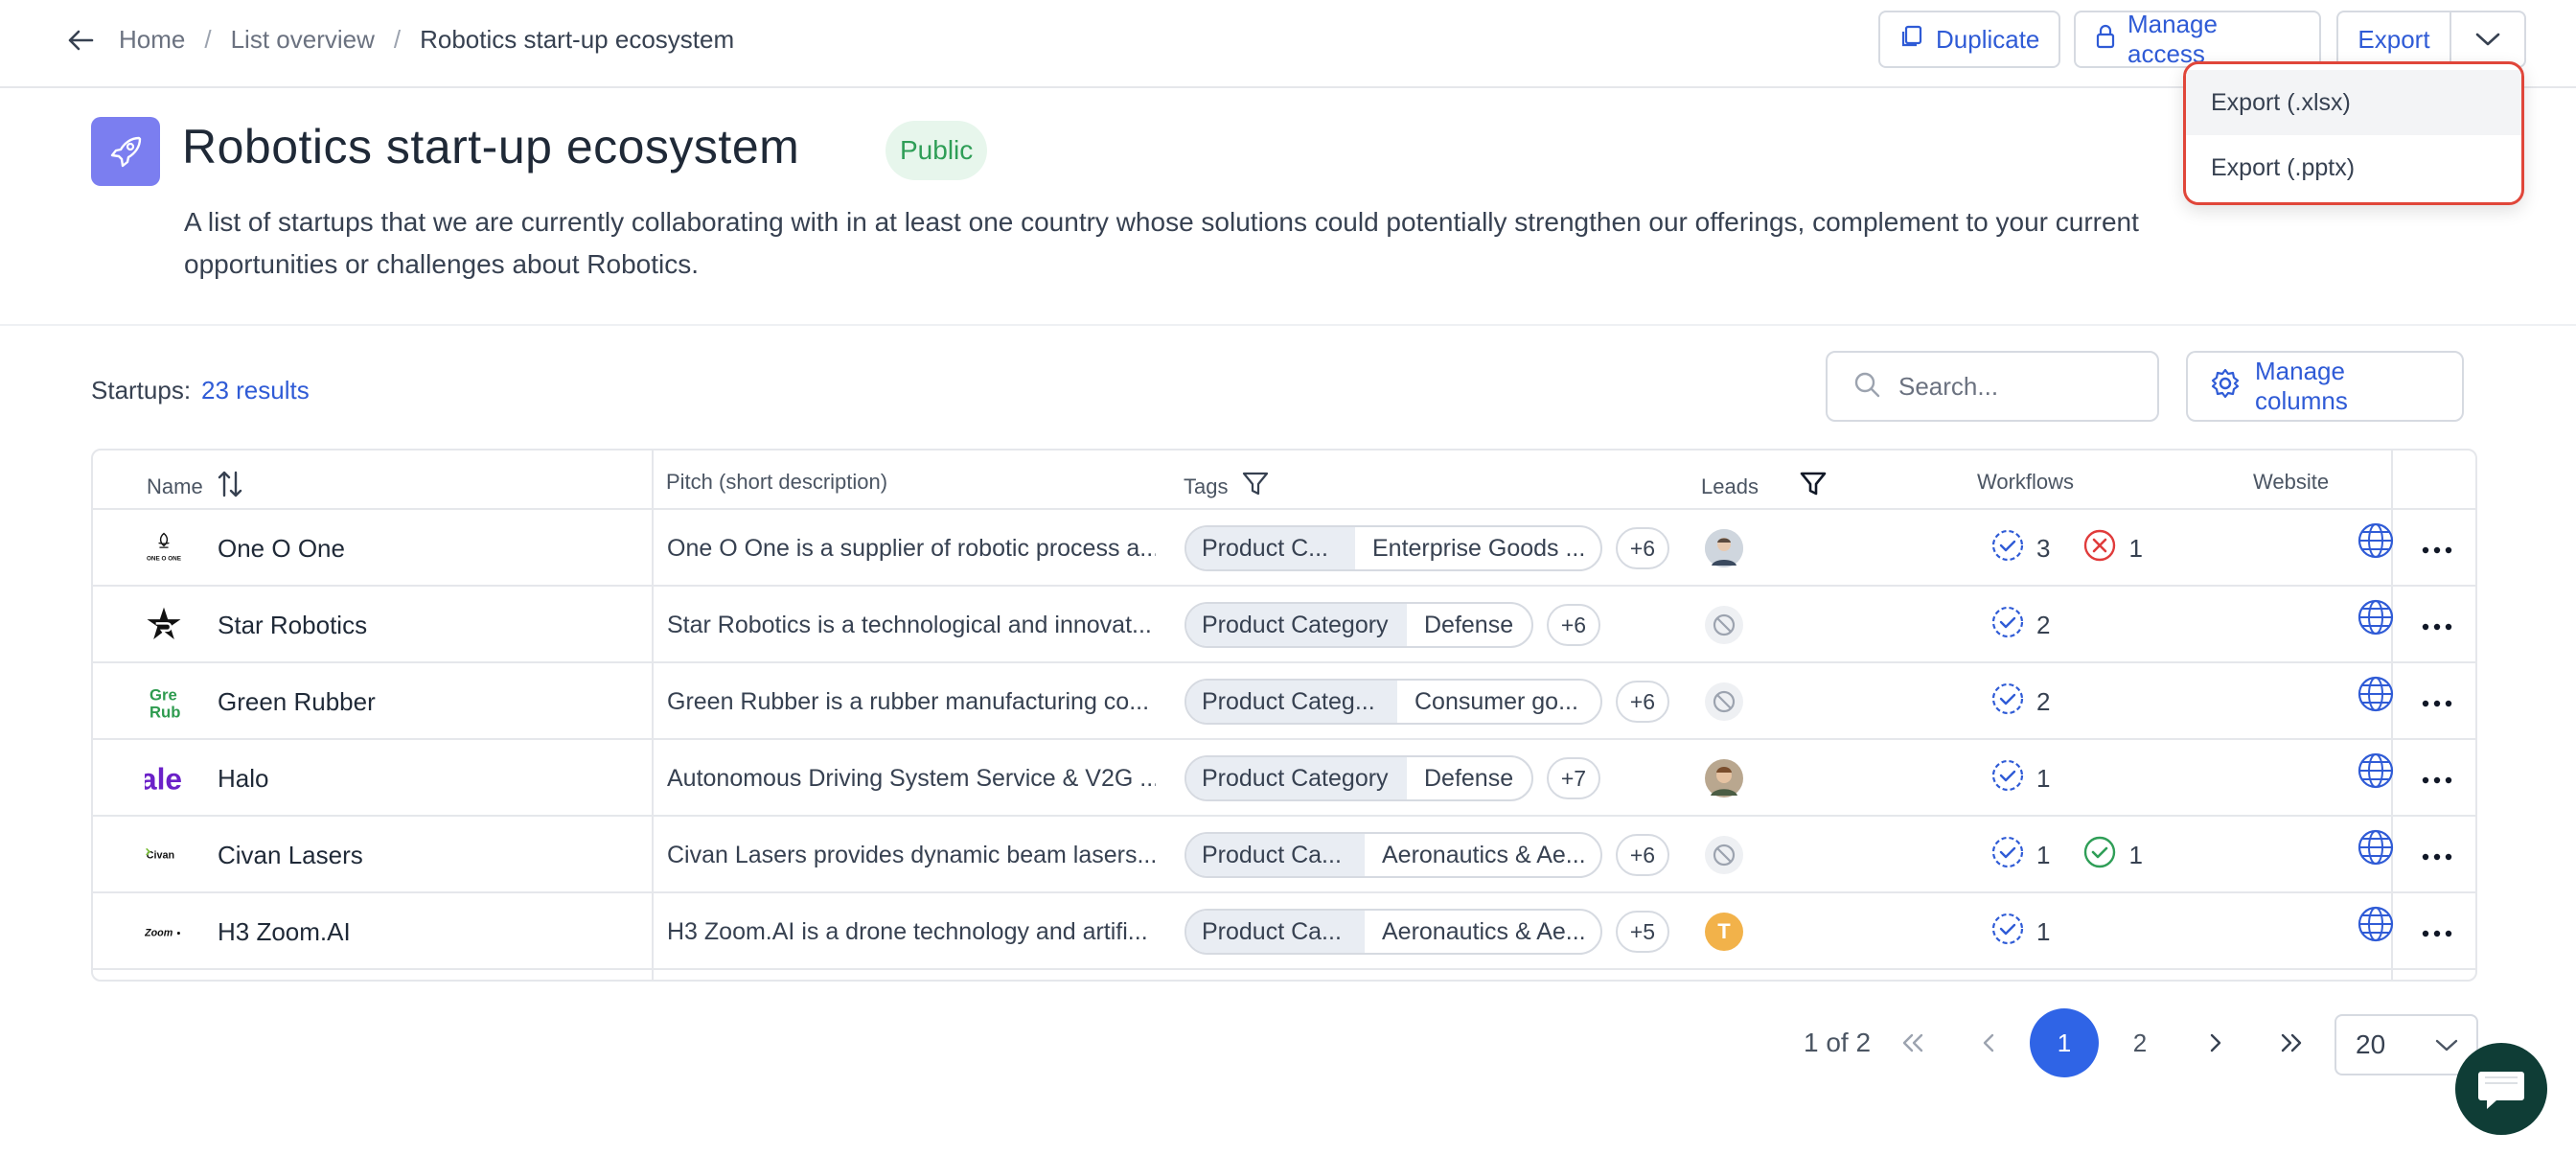 The height and width of the screenshot is (1156, 2576). I want to click on manage-columns-button: Manage columns, so click(2325, 387).